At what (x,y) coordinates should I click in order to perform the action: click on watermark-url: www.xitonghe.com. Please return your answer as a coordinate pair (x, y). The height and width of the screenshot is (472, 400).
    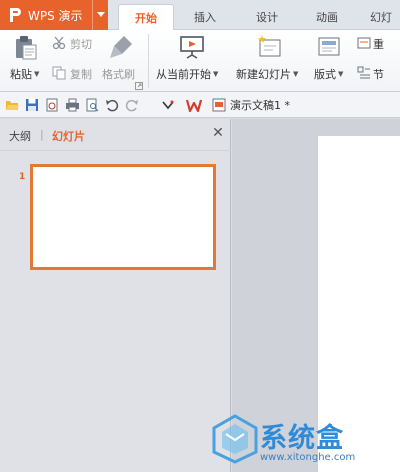
    Looking at the image, I should click on (308, 457).